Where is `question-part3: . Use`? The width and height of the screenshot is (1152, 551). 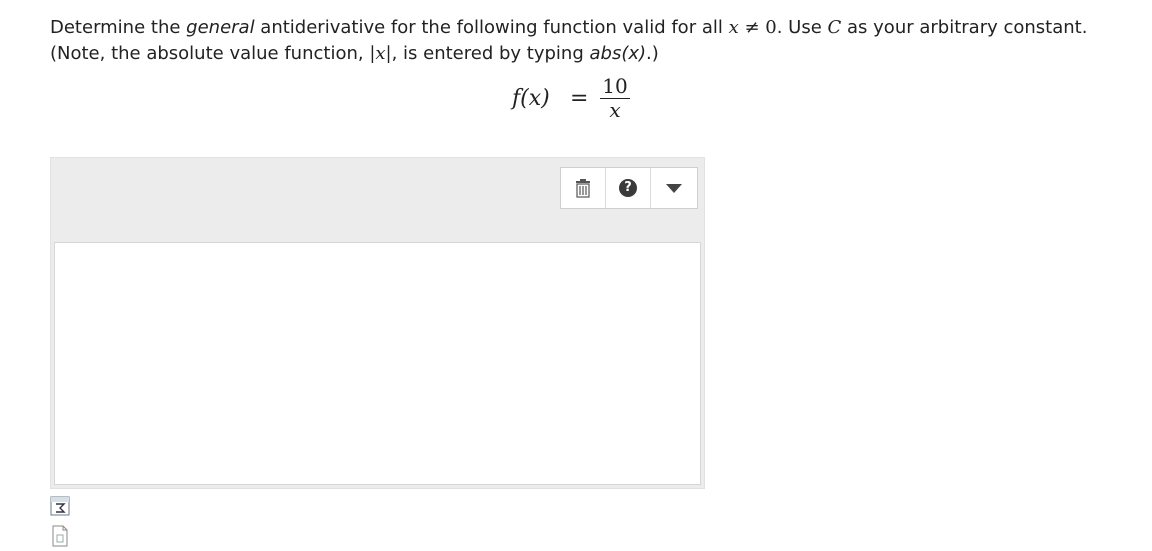
question-part3: . Use is located at coordinates (802, 27).